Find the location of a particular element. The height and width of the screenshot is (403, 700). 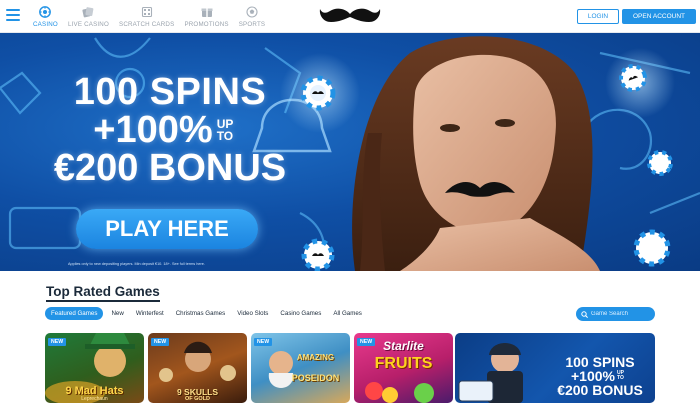

game-subtitle: OF GOLD is located at coordinates (197, 399).